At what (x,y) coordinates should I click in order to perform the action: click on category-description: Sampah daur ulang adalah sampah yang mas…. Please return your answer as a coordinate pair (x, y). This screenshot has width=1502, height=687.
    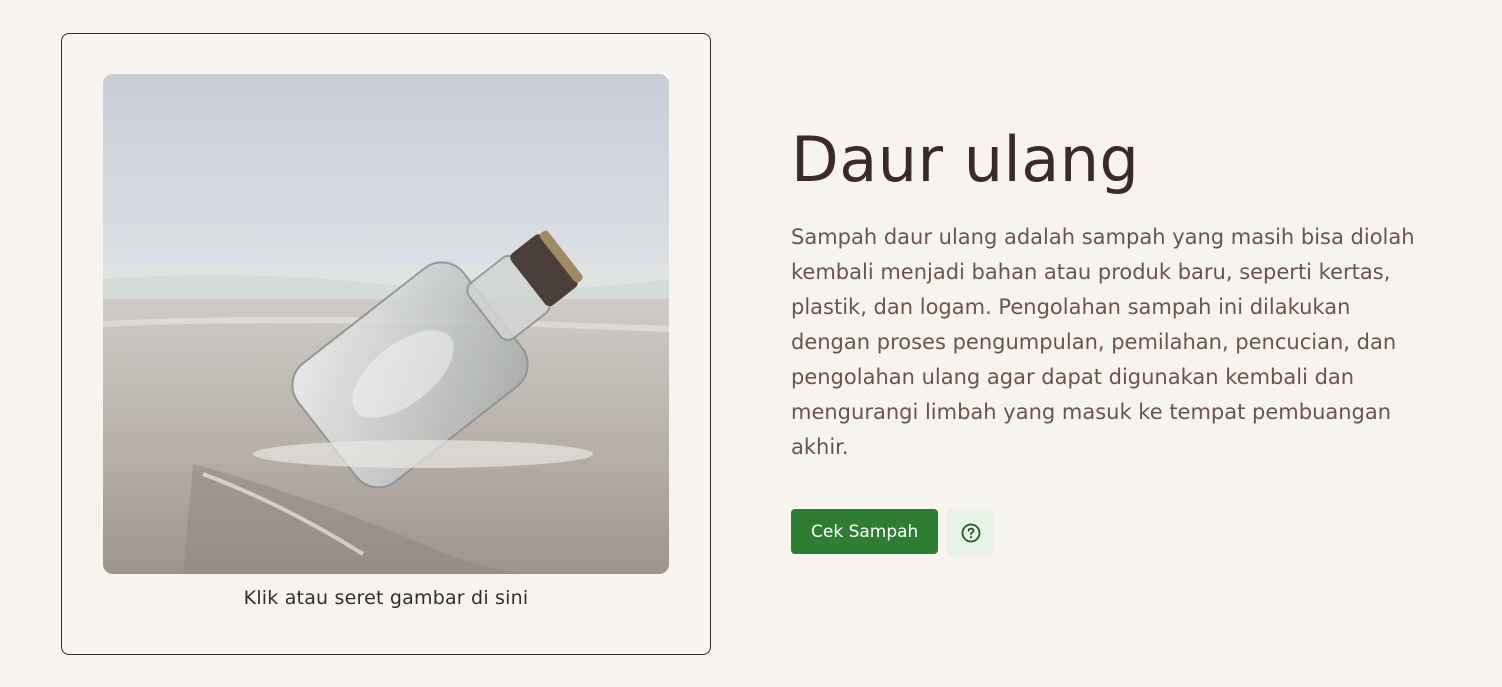
    Looking at the image, I should click on (1103, 342).